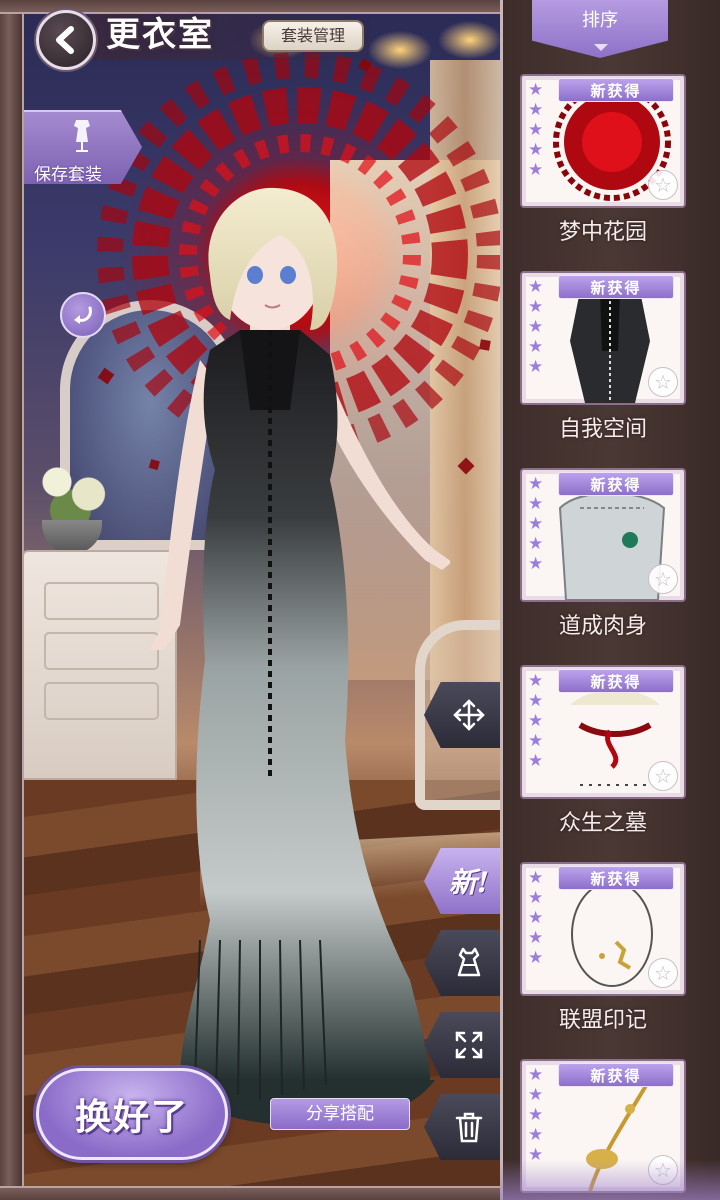 The height and width of the screenshot is (1200, 720). I want to click on sort-label: 排序, so click(600, 20).